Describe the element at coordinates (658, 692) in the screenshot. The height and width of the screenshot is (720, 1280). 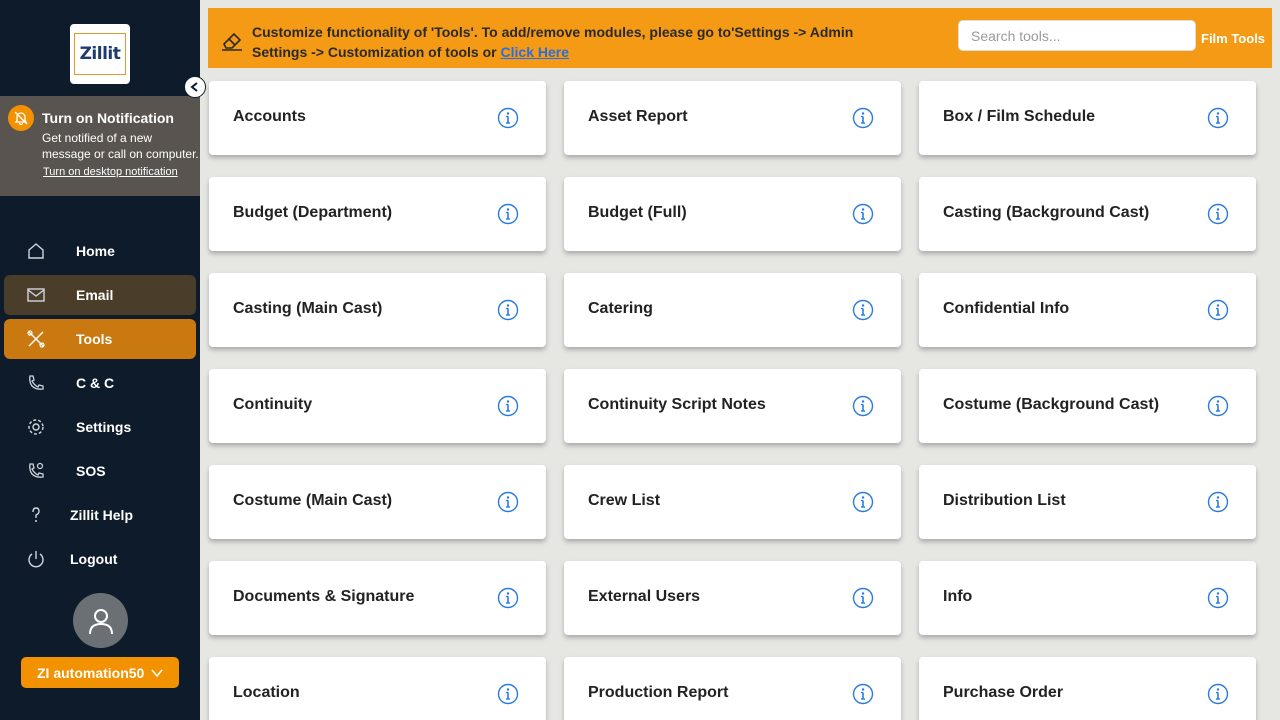
I see `tool-card-label: Production Report` at that location.